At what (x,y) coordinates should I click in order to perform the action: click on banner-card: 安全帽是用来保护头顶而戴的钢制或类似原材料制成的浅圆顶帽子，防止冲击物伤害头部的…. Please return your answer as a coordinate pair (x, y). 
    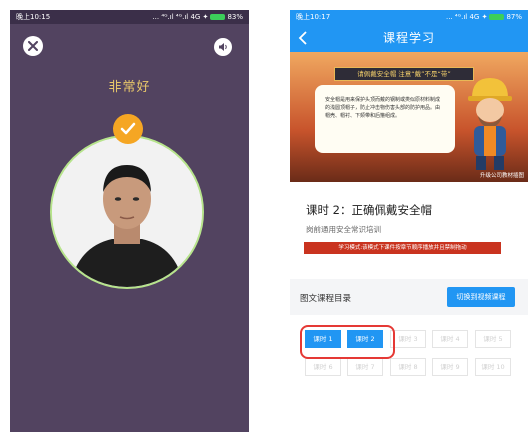
    Looking at the image, I should click on (385, 119).